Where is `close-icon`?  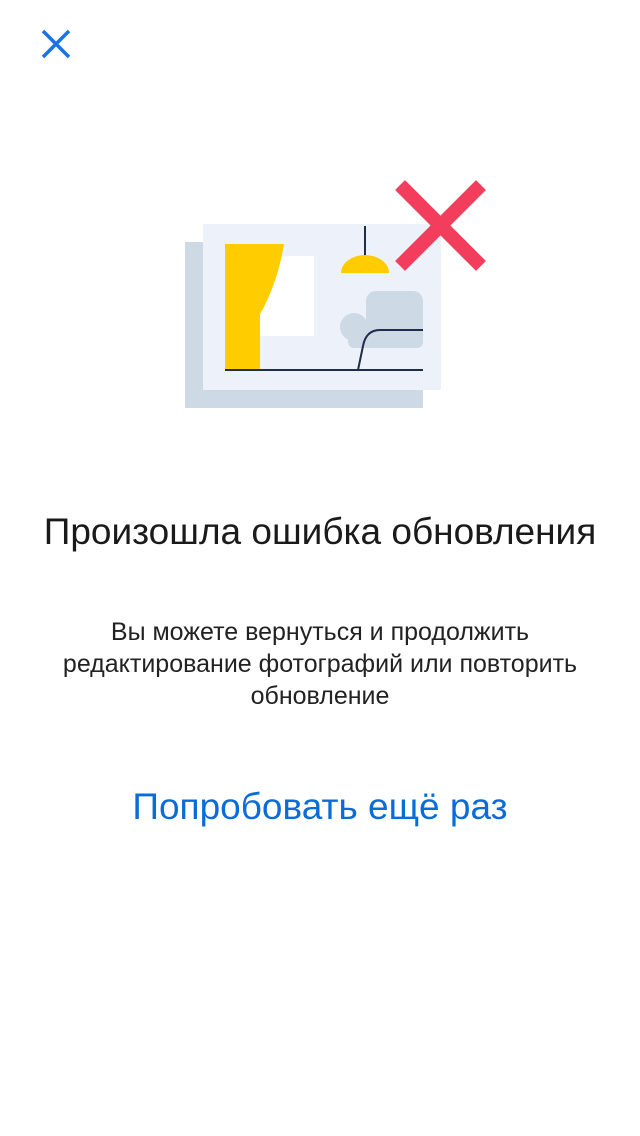 close-icon is located at coordinates (56, 44).